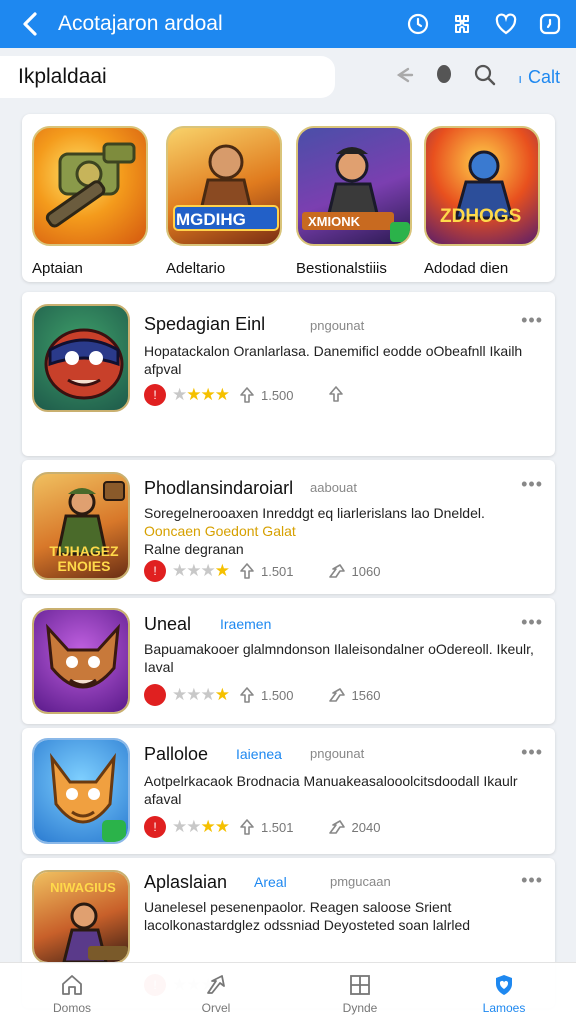  I want to click on shares-stat: 1060, so click(354, 571).